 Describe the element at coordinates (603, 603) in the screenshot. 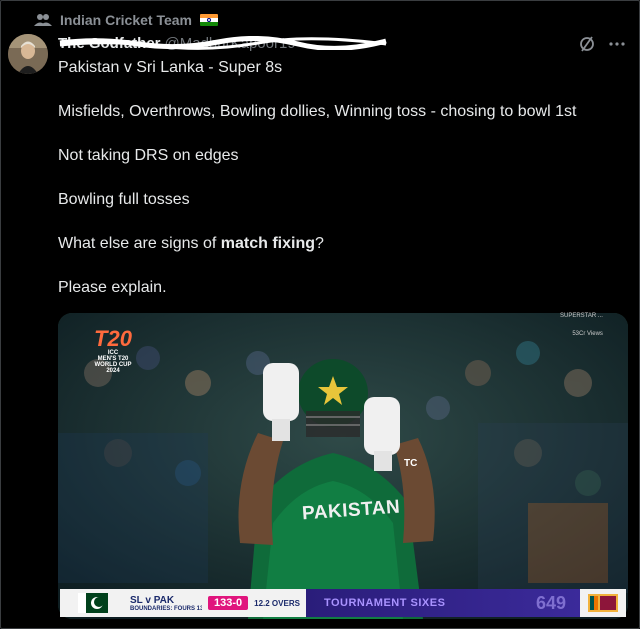

I see `sri-lanka-flag-icon` at that location.